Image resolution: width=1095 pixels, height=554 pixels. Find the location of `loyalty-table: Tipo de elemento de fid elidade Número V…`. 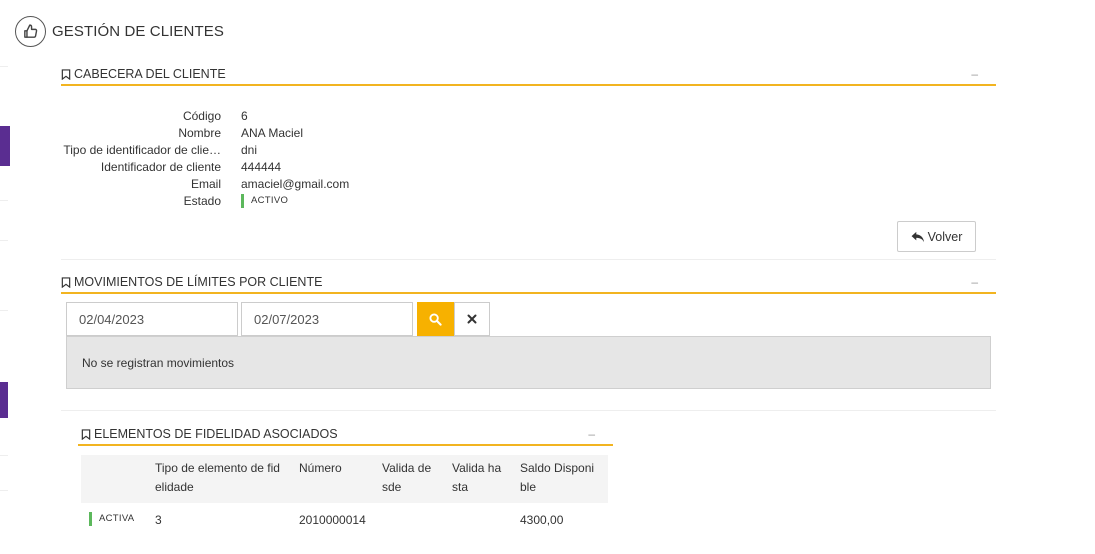

loyalty-table: Tipo de elemento de fid elidade Número V… is located at coordinates (344, 496).